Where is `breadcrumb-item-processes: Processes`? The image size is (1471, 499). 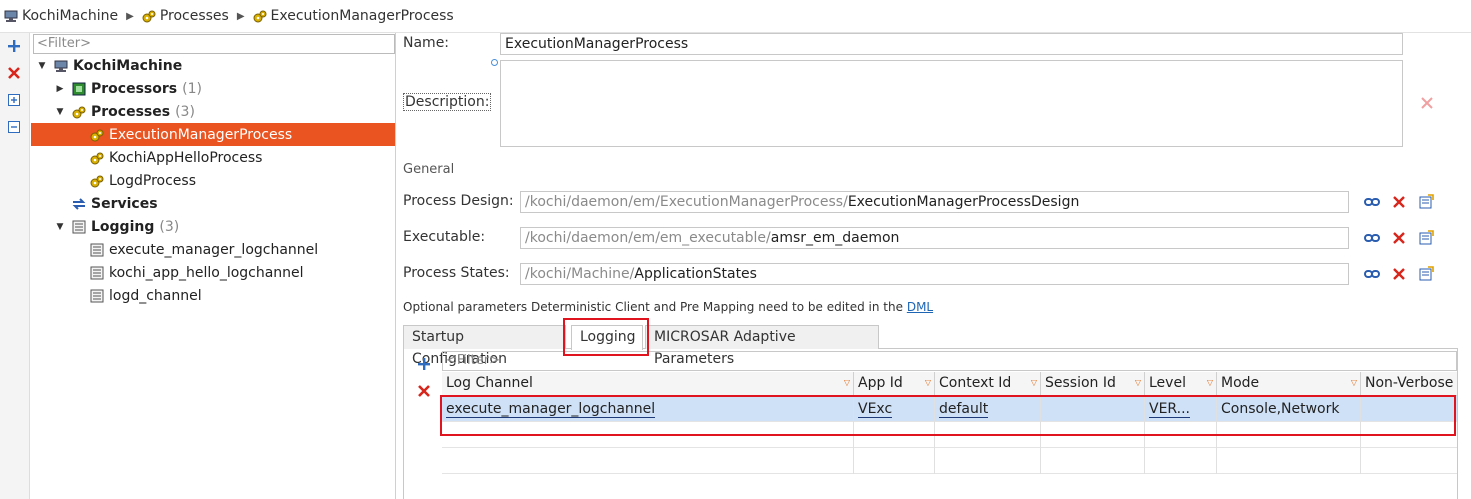
breadcrumb-item-processes: Processes is located at coordinates (185, 16).